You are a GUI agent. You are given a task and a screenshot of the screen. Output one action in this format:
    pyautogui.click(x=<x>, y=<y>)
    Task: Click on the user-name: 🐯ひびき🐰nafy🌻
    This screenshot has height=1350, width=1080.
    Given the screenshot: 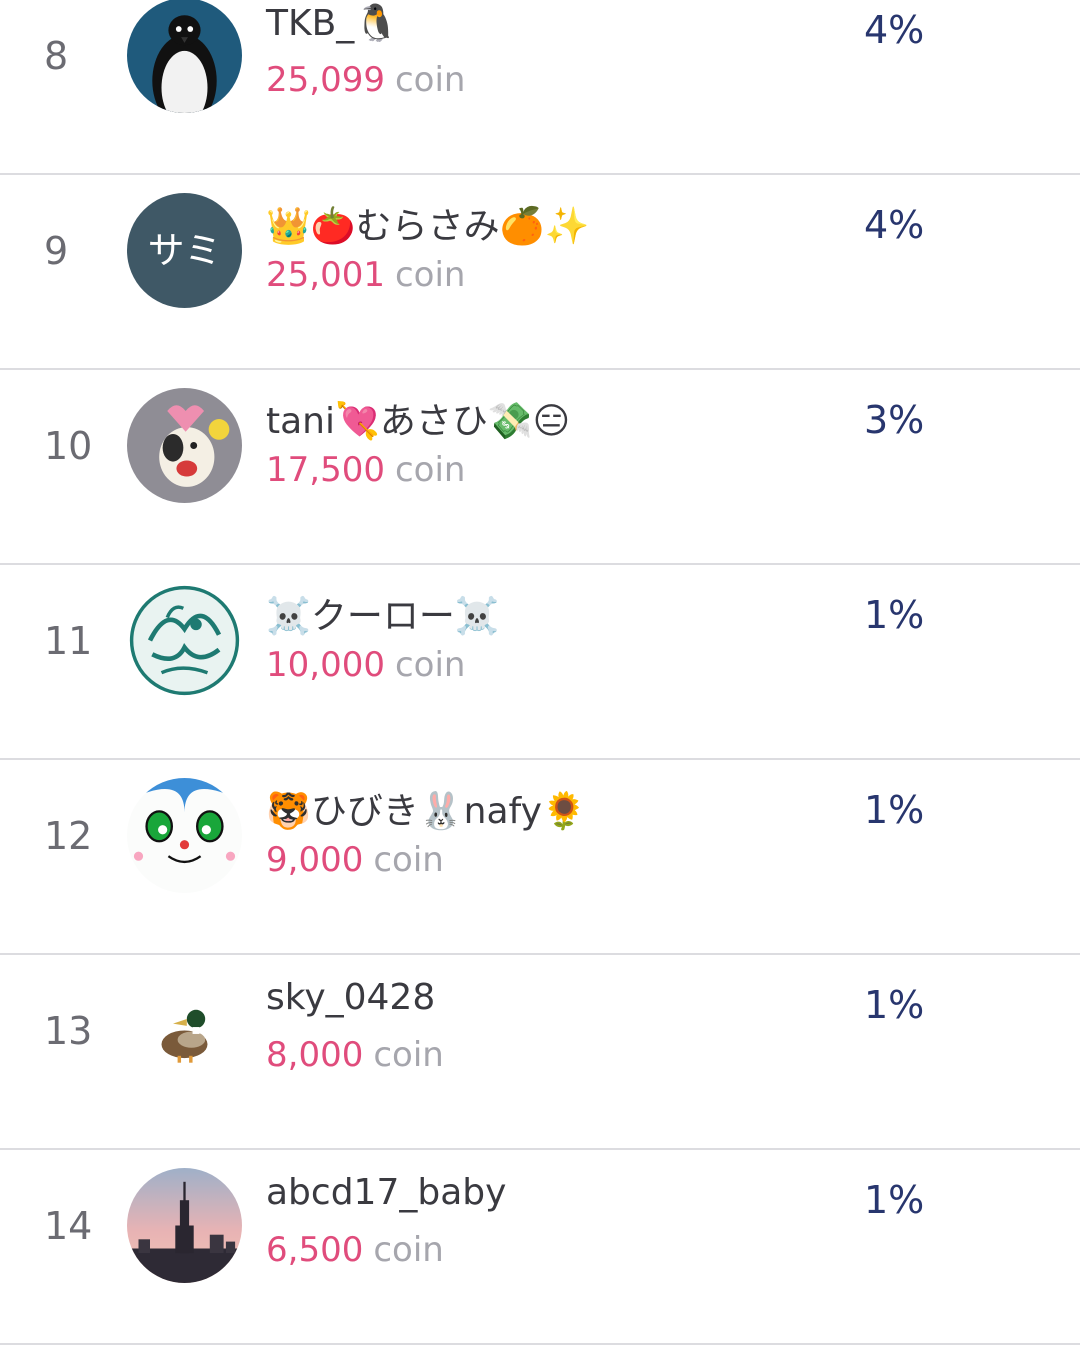 What is the action you would take?
    pyautogui.click(x=426, y=811)
    